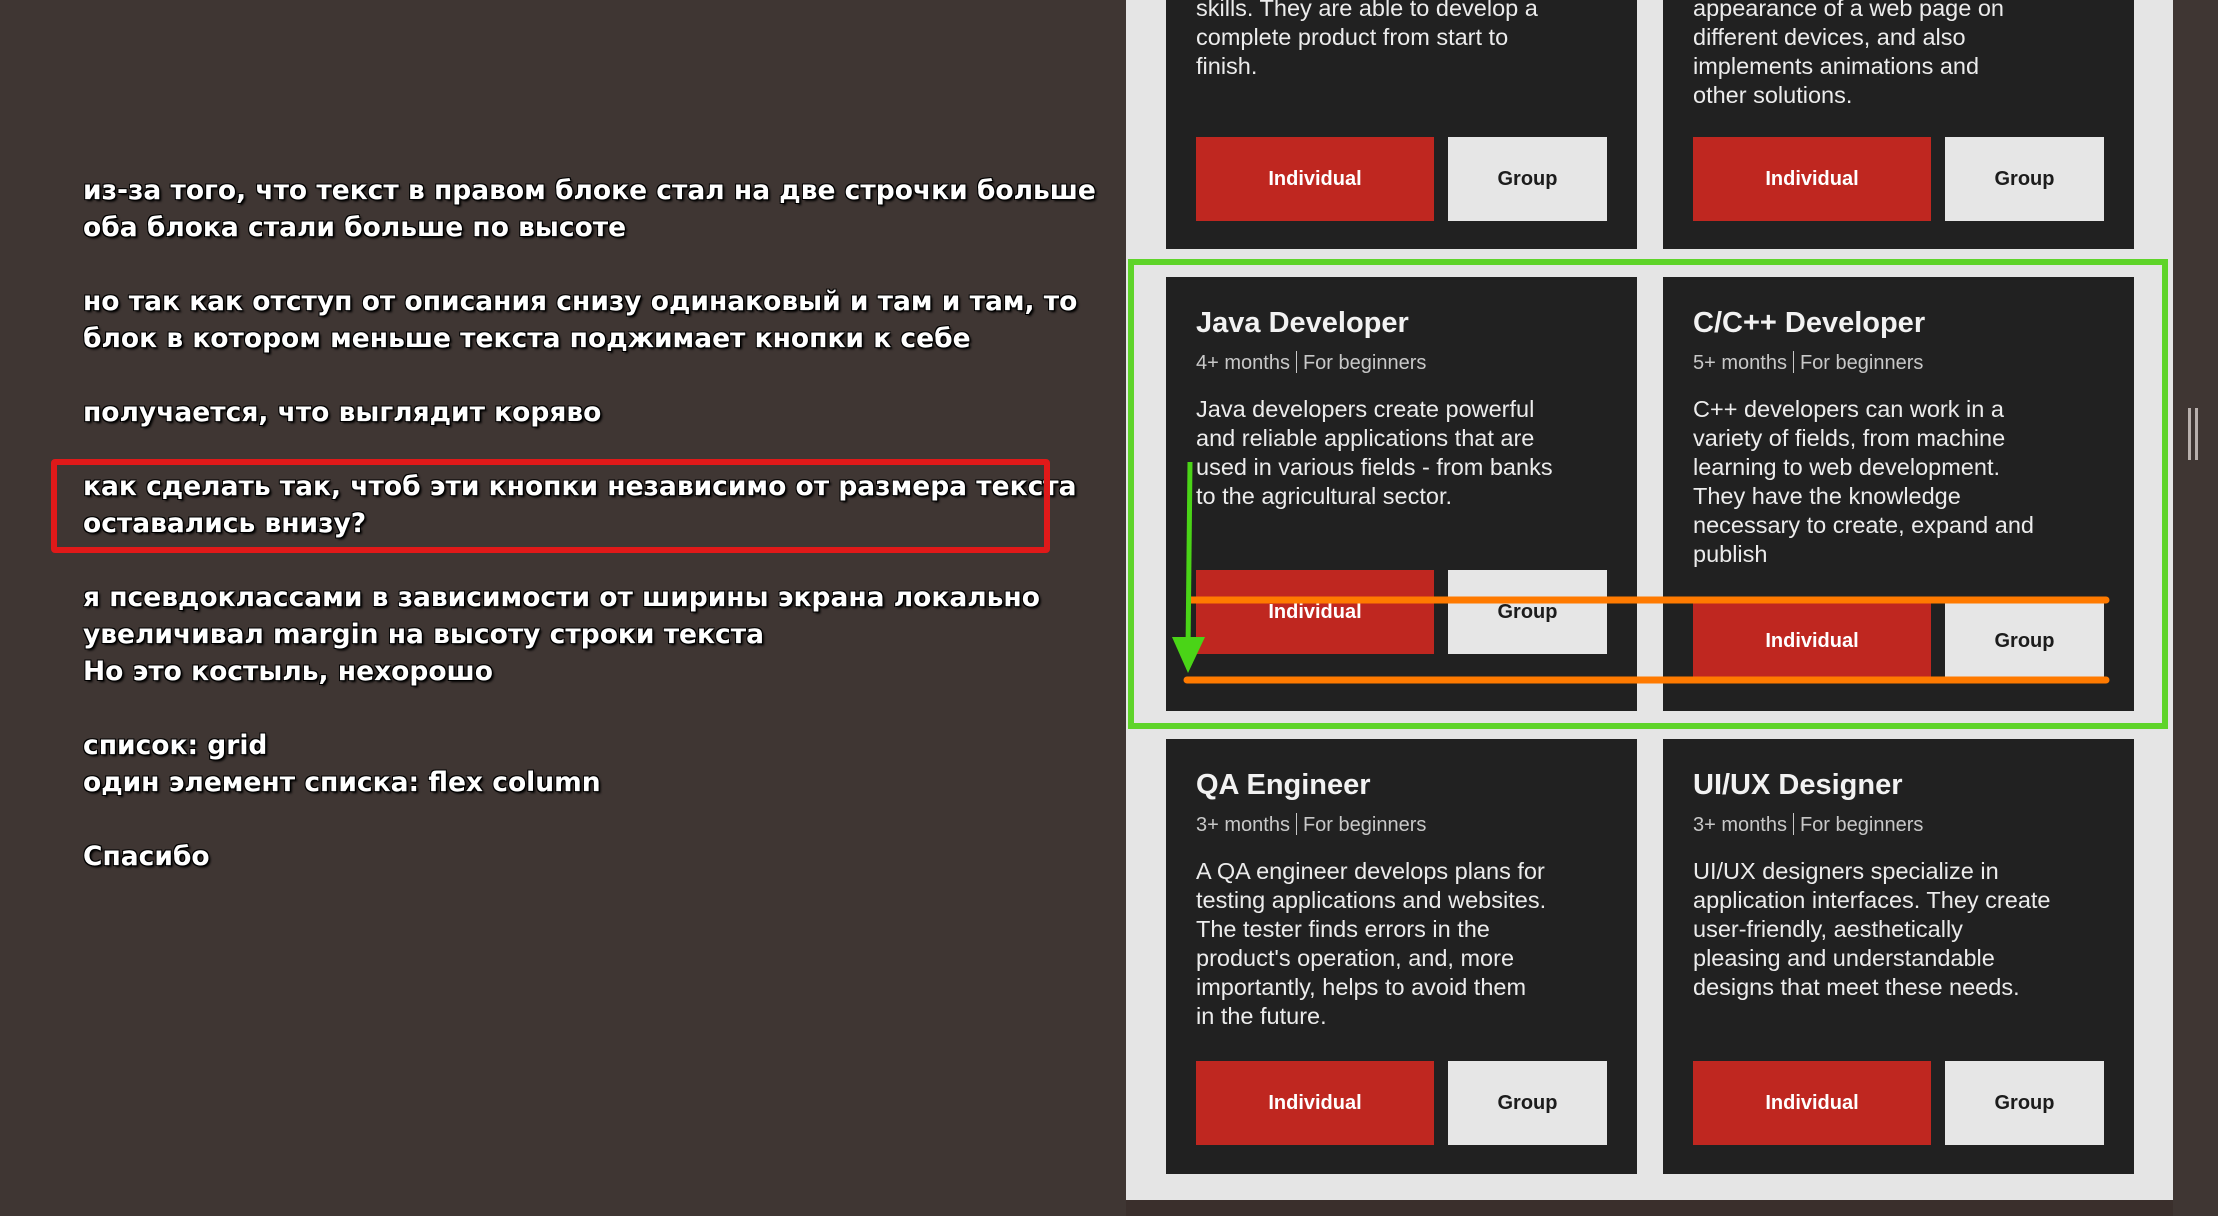  I want to click on green-arrow-head-icon, so click(1188, 655).